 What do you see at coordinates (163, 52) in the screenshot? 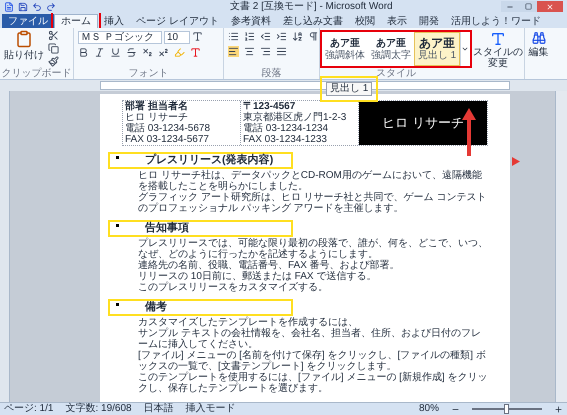
I see `superscript-icon` at bounding box center [163, 52].